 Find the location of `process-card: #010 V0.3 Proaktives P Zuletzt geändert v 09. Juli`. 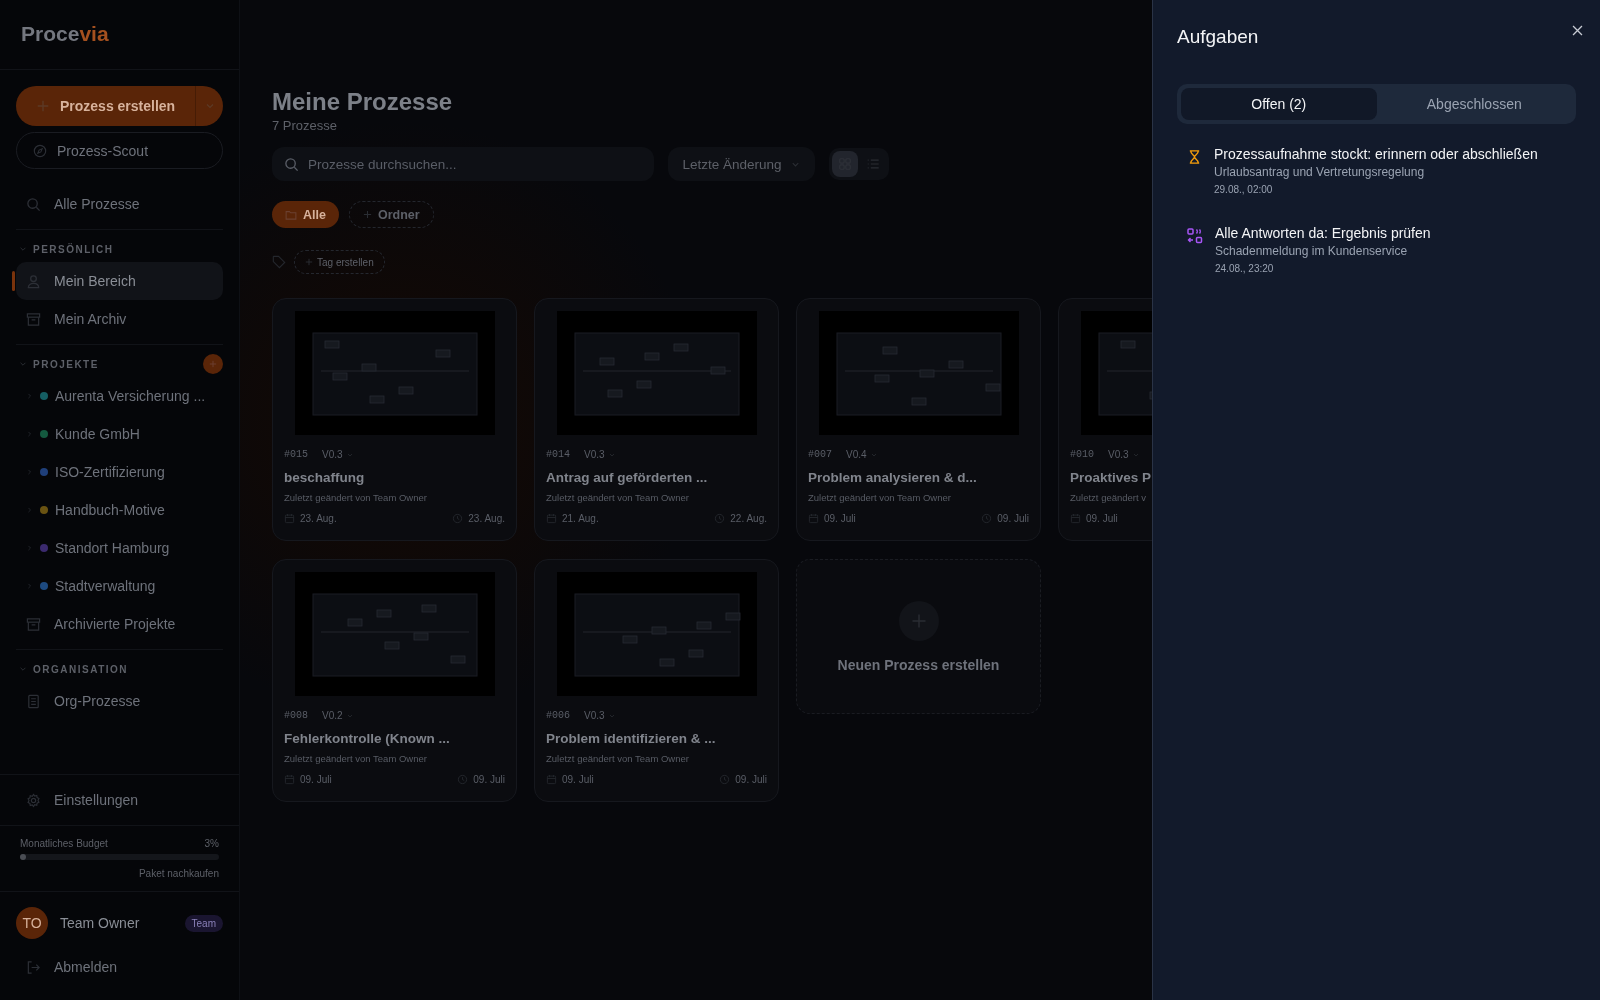

process-card: #010 V0.3 Proaktives P Zuletzt geändert v 09. Juli is located at coordinates (1105, 419).